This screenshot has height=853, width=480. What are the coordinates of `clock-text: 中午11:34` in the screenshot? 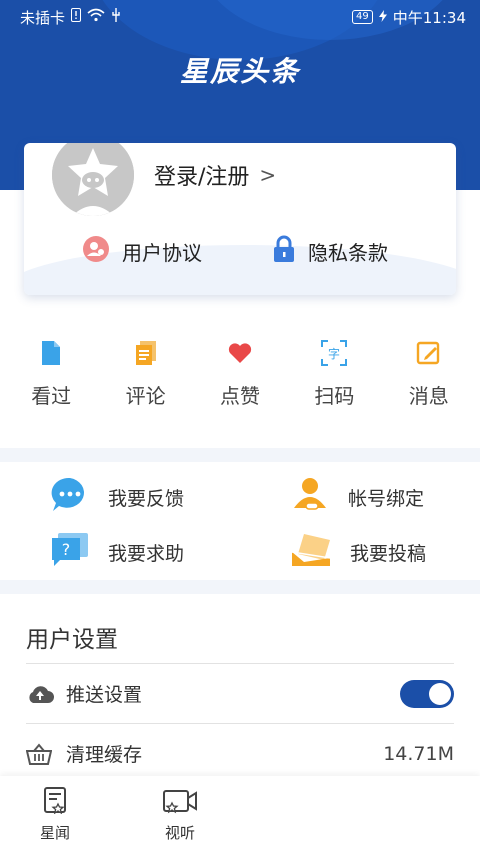 It's located at (429, 17).